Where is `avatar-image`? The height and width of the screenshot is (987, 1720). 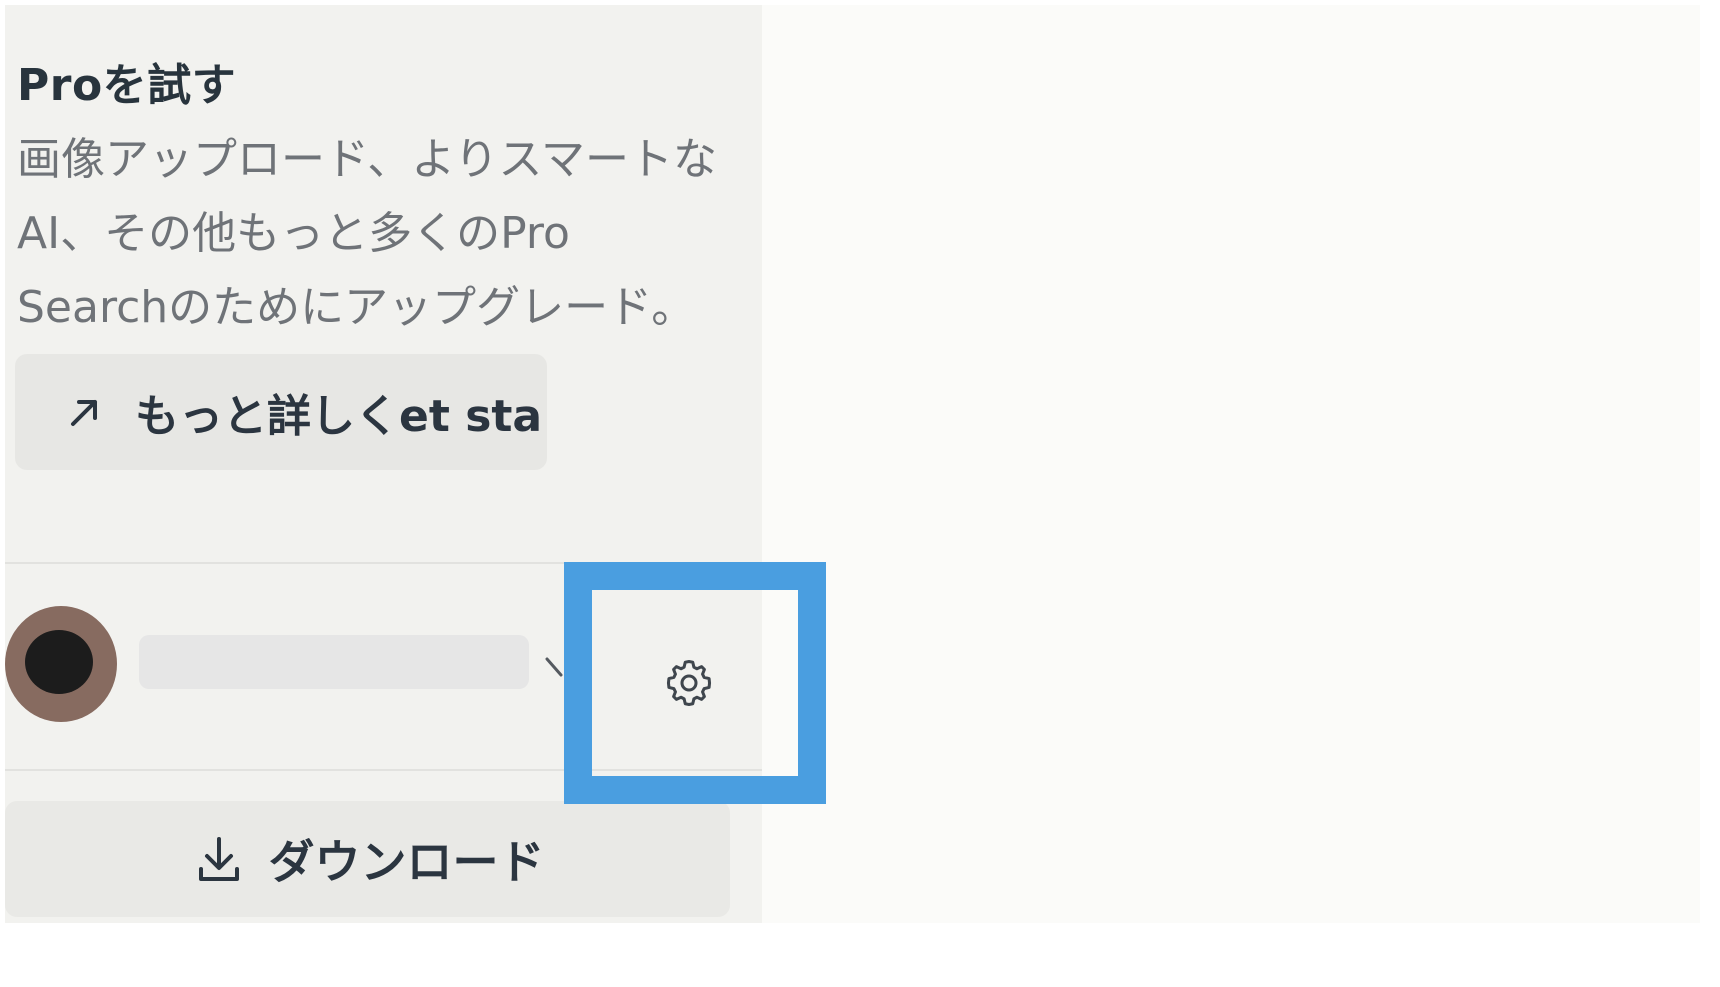
avatar-image is located at coordinates (59, 662).